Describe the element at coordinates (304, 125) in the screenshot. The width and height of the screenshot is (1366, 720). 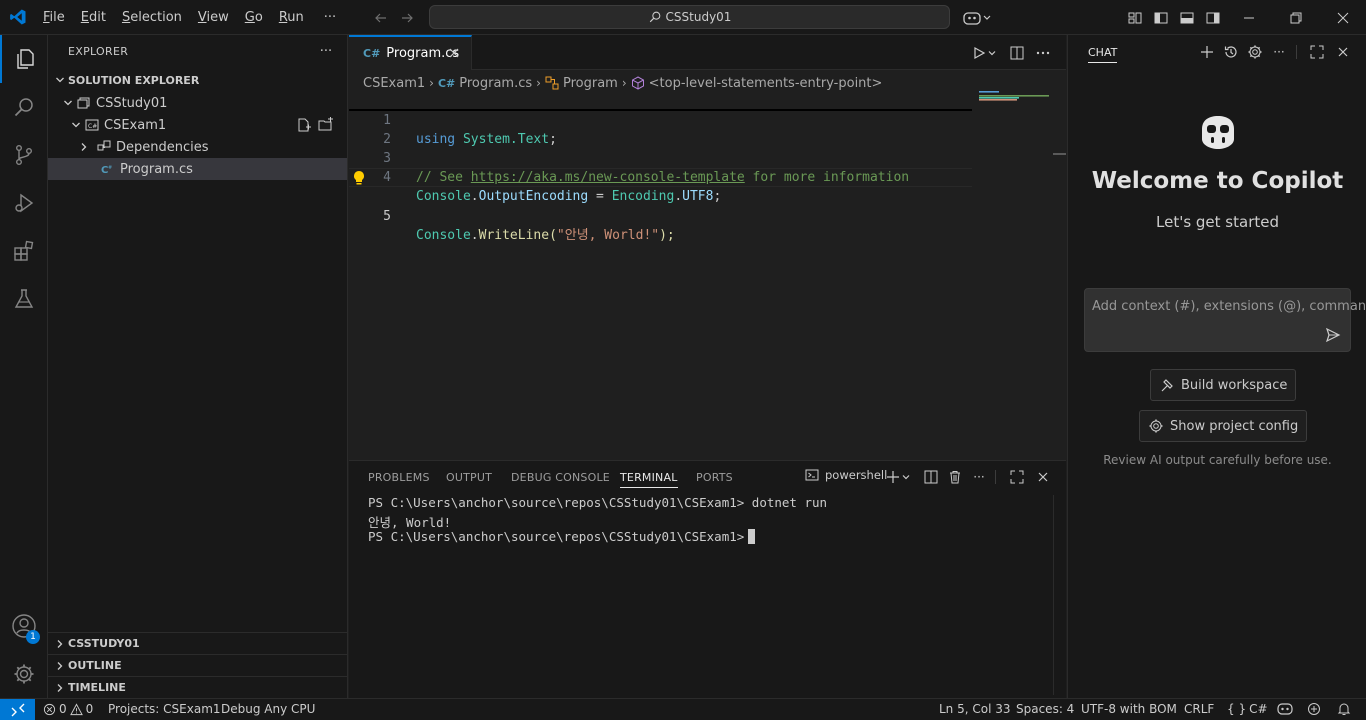
I see `new-file-icon` at that location.